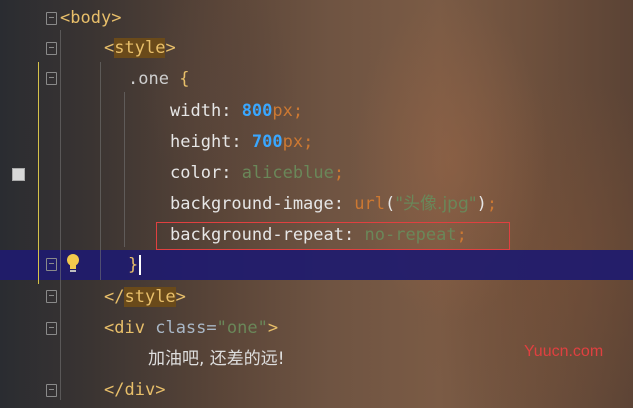  What do you see at coordinates (158, 79) in the screenshot?
I see `code-line-3: .one {` at bounding box center [158, 79].